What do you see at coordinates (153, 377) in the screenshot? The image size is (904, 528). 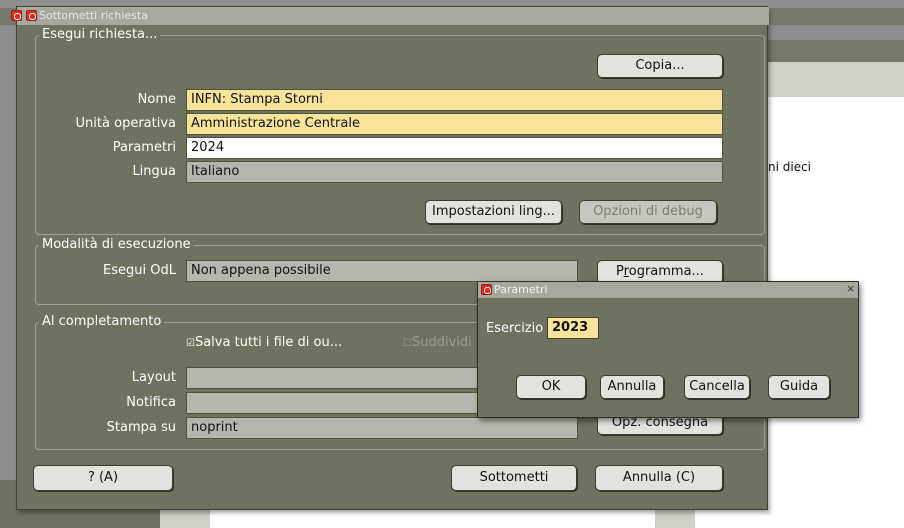 I see `layout-label: Layout` at bounding box center [153, 377].